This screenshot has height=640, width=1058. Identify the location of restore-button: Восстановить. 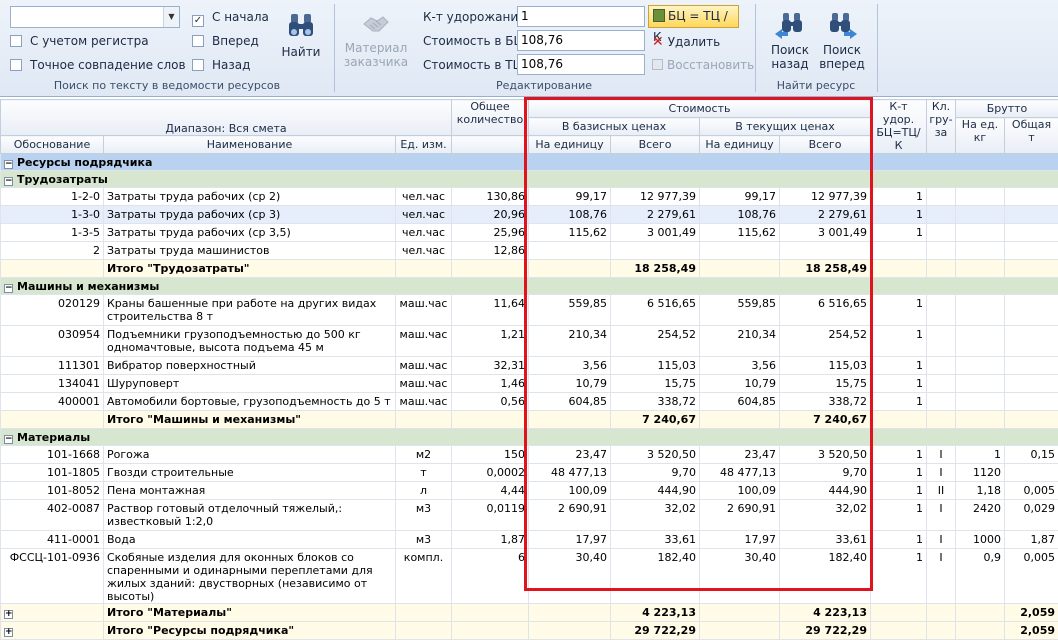
(703, 65).